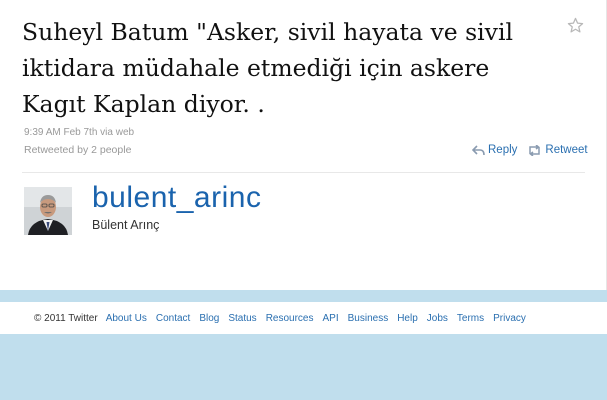  What do you see at coordinates (437, 318) in the screenshot?
I see `footer-link-jobs: Jobs` at bounding box center [437, 318].